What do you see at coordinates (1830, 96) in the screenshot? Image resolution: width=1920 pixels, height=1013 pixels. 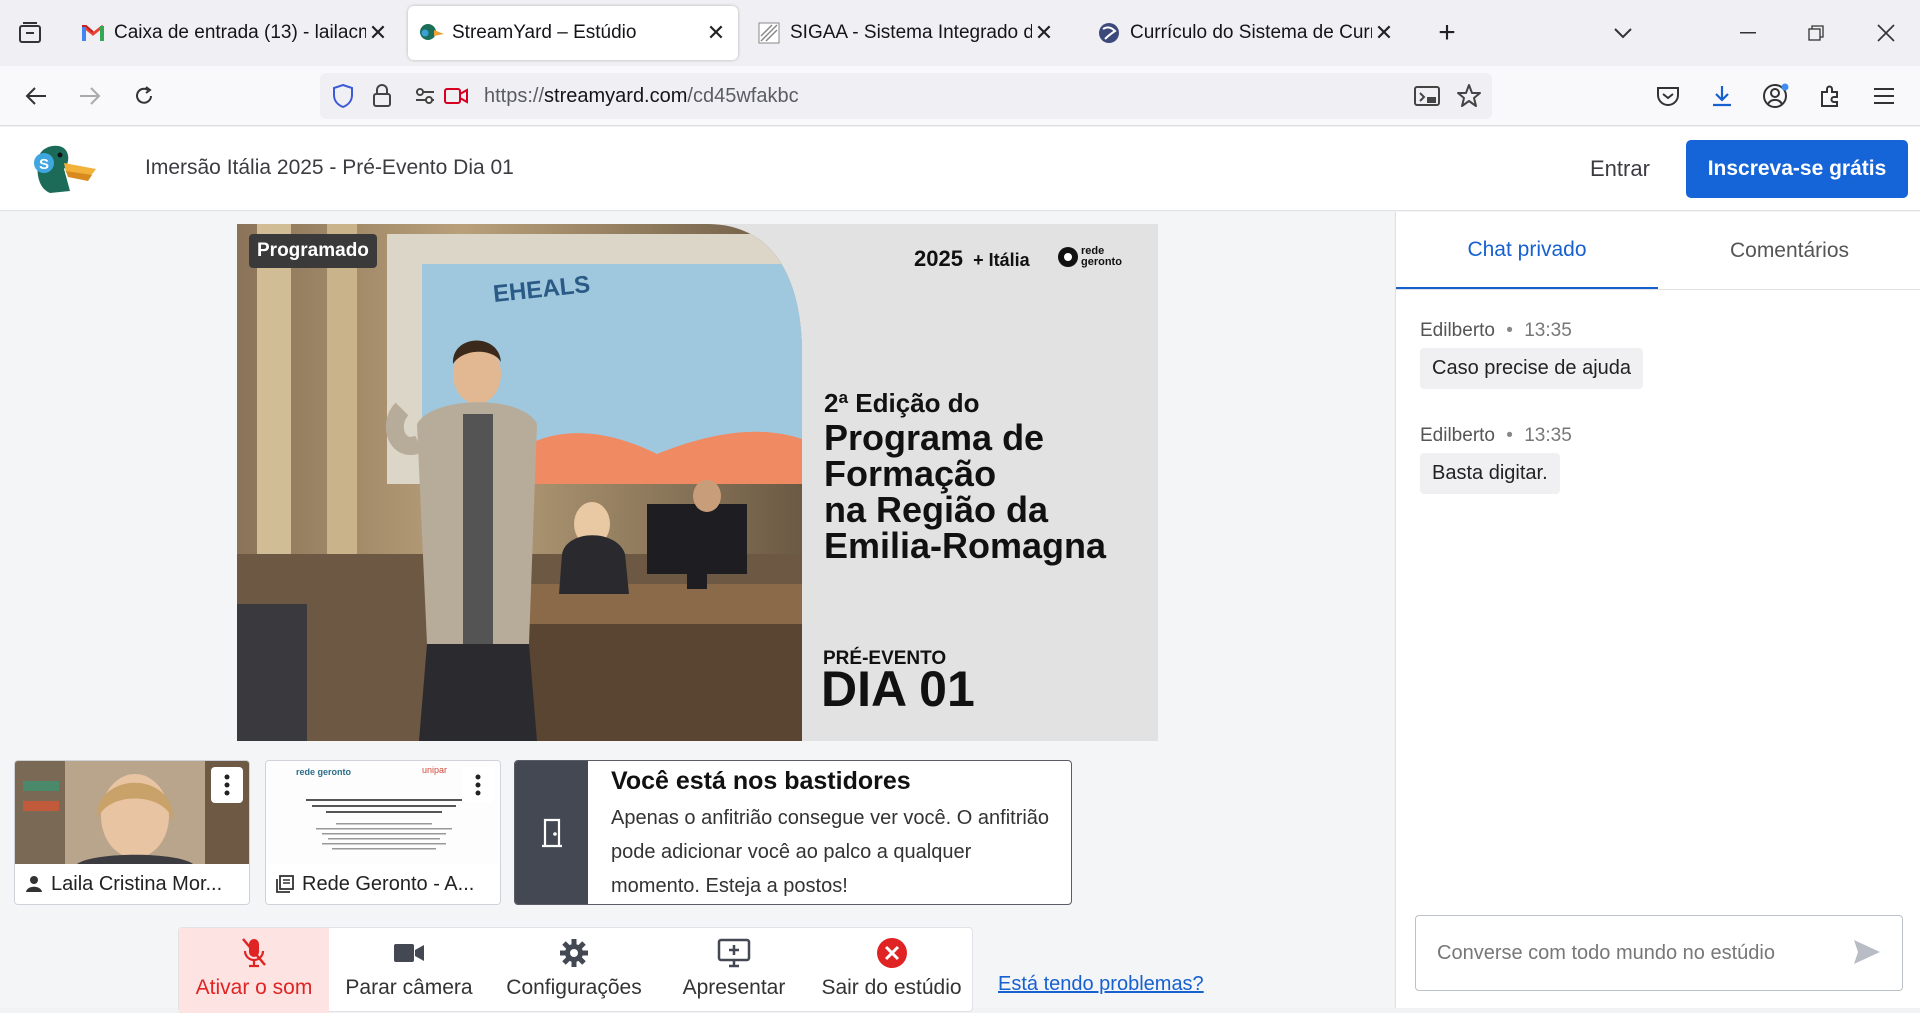 I see `extensions-icon` at bounding box center [1830, 96].